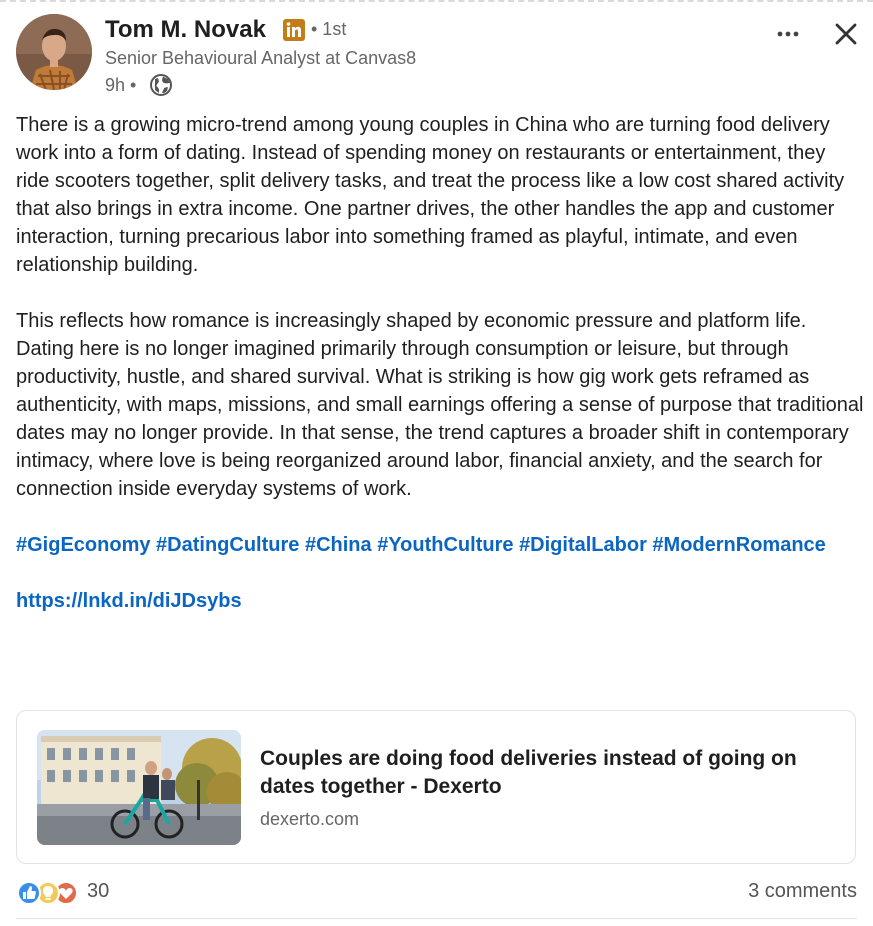 This screenshot has width=873, height=926. Describe the element at coordinates (294, 30) in the screenshot. I see `linkedin-premium-icon` at that location.